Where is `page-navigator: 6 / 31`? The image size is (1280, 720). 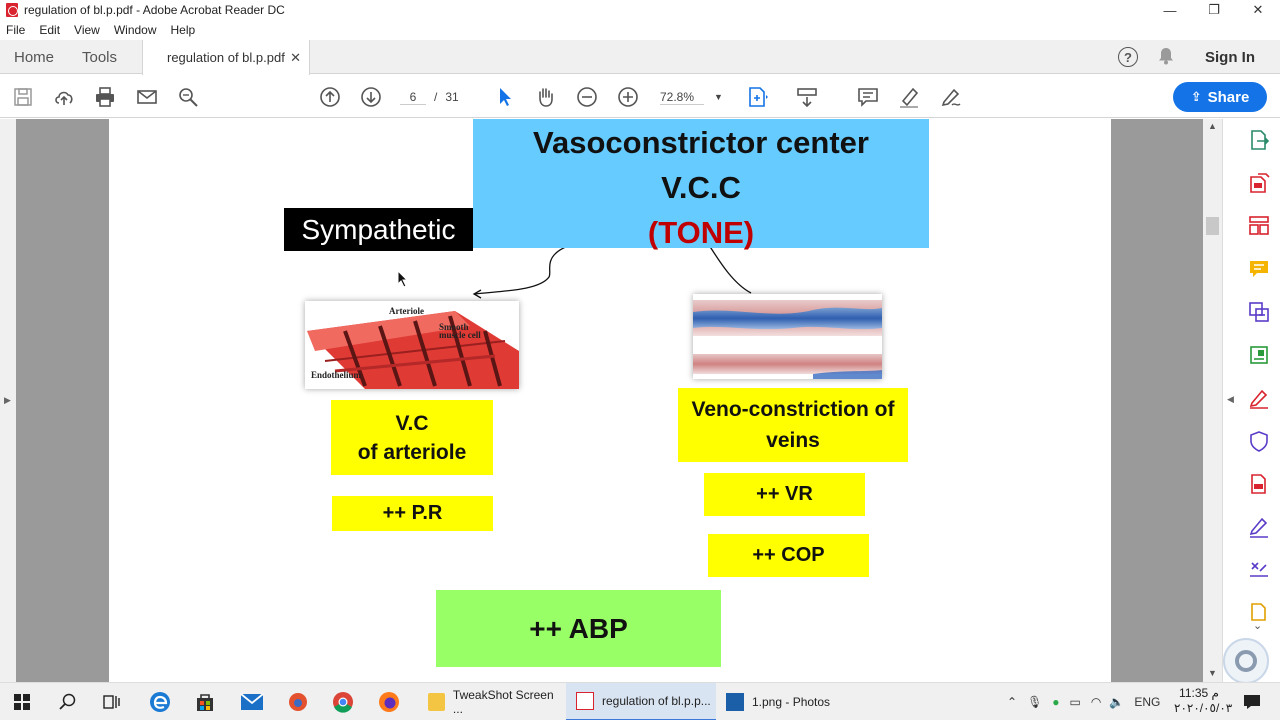 page-navigator: 6 / 31 is located at coordinates (429, 97).